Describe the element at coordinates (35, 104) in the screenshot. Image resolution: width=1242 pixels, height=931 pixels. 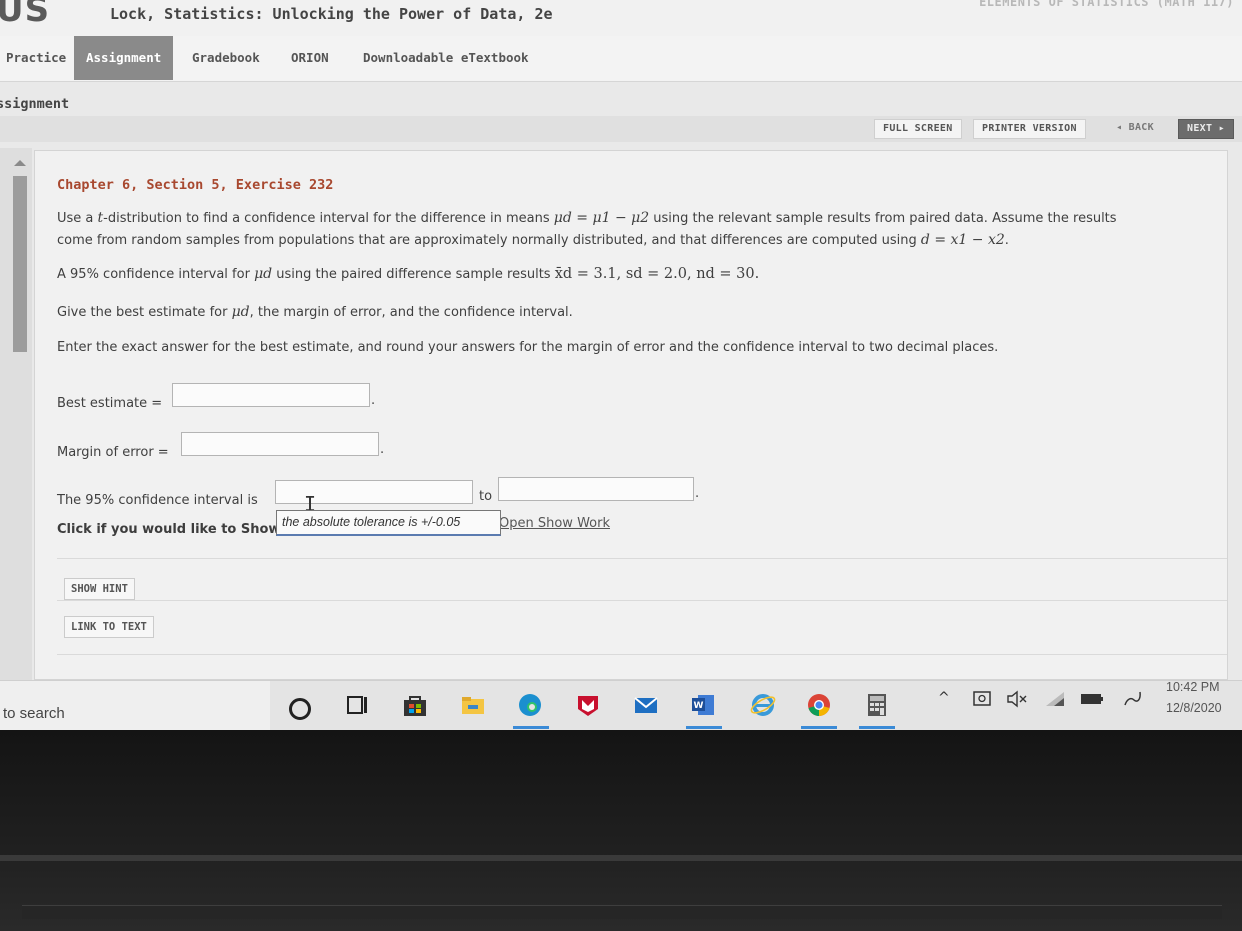
I see `page-title: ssignment` at that location.